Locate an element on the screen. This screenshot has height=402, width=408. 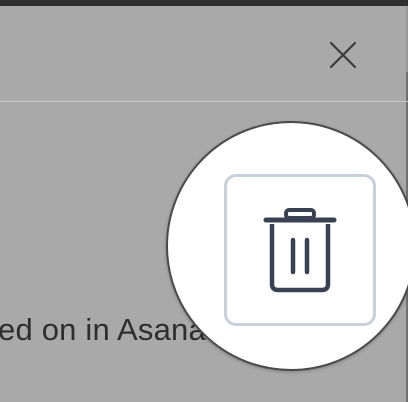
header-divider is located at coordinates (204, 101).